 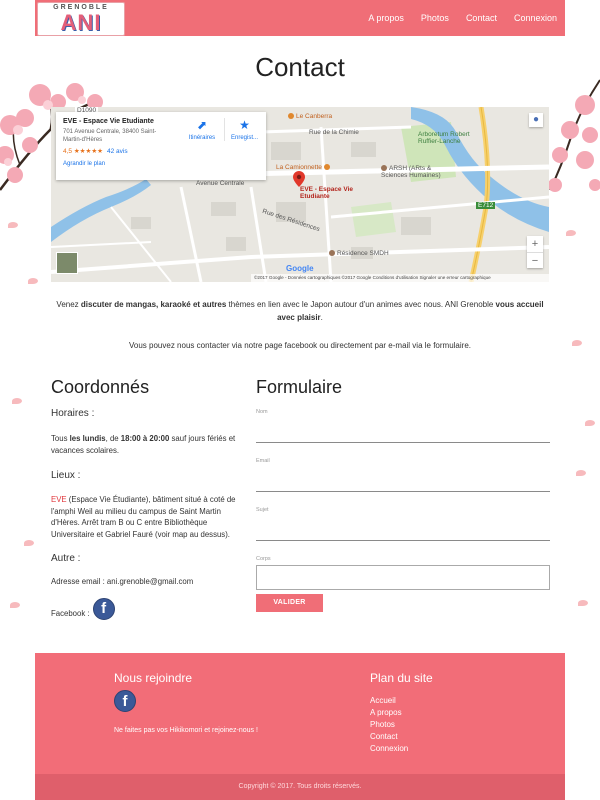 I want to click on nav-menu: A propos Photos Contact Connexion, so click(x=462, y=18).